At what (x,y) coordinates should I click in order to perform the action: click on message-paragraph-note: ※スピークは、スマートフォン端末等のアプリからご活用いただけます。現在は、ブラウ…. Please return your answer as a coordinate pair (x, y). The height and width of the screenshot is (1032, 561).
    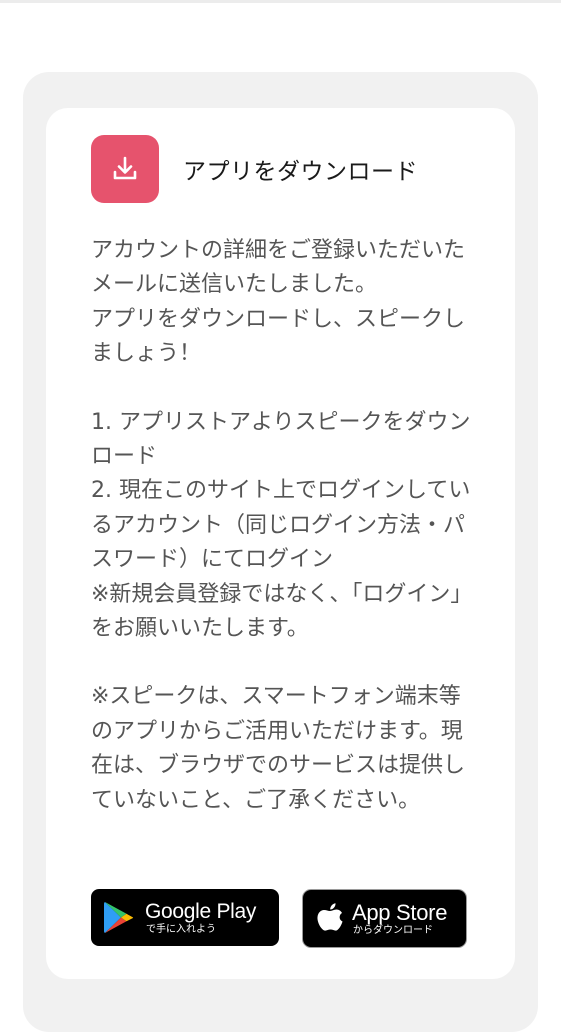
    Looking at the image, I should click on (278, 748).